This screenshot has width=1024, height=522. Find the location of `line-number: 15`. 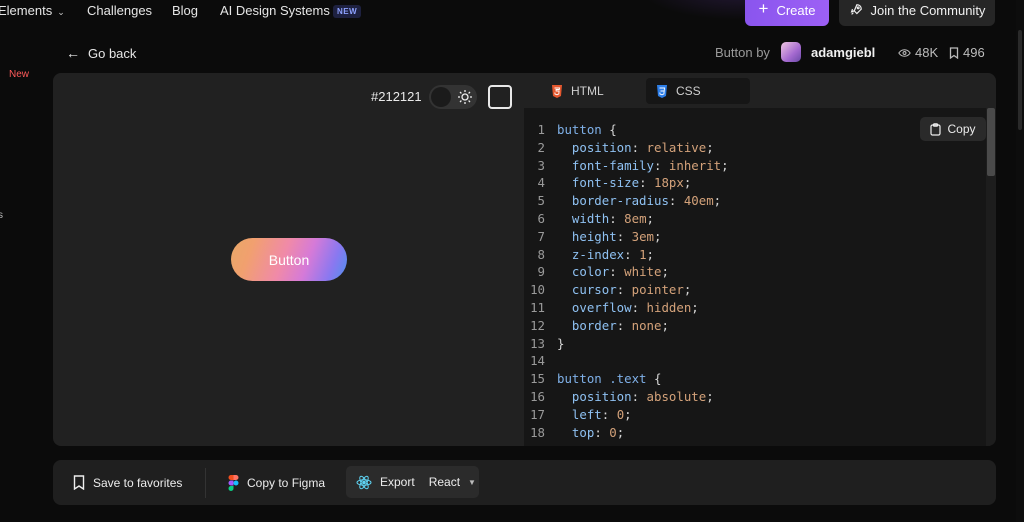

line-number: 15 is located at coordinates (537, 379).